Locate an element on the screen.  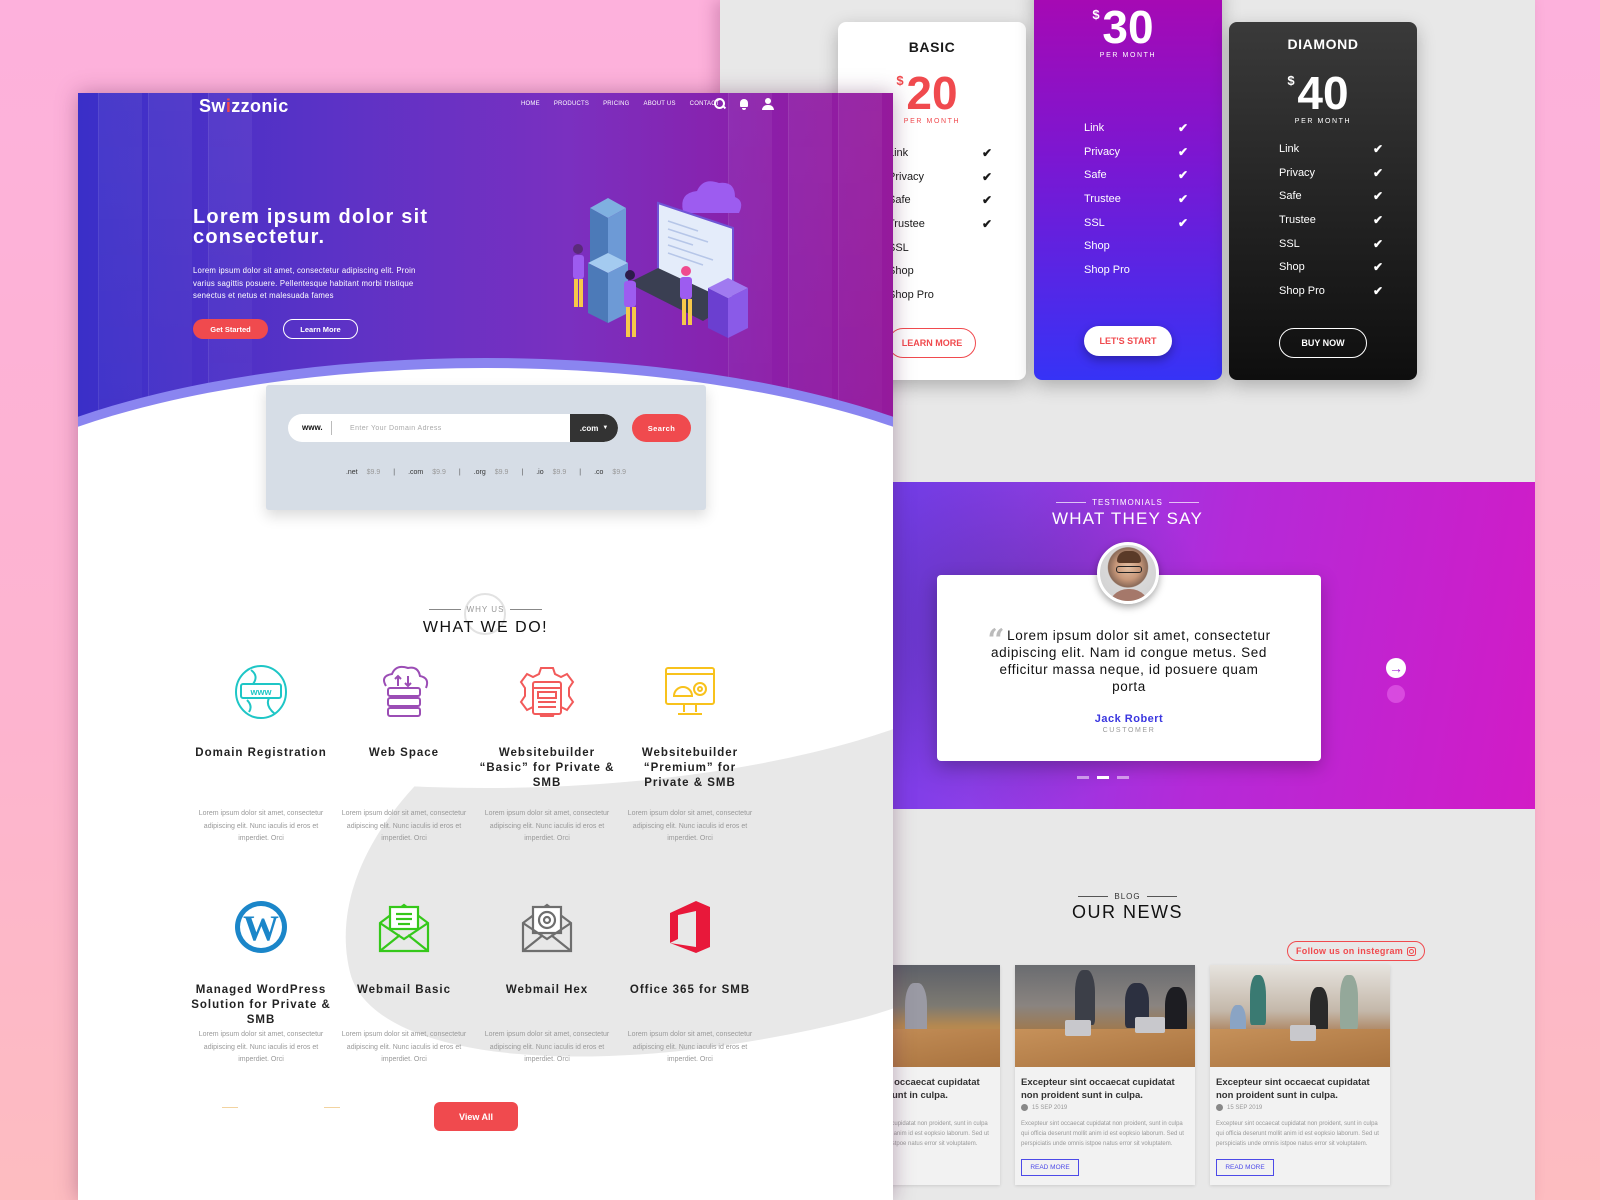
service-title: Web Space is located at coordinates (404, 753).